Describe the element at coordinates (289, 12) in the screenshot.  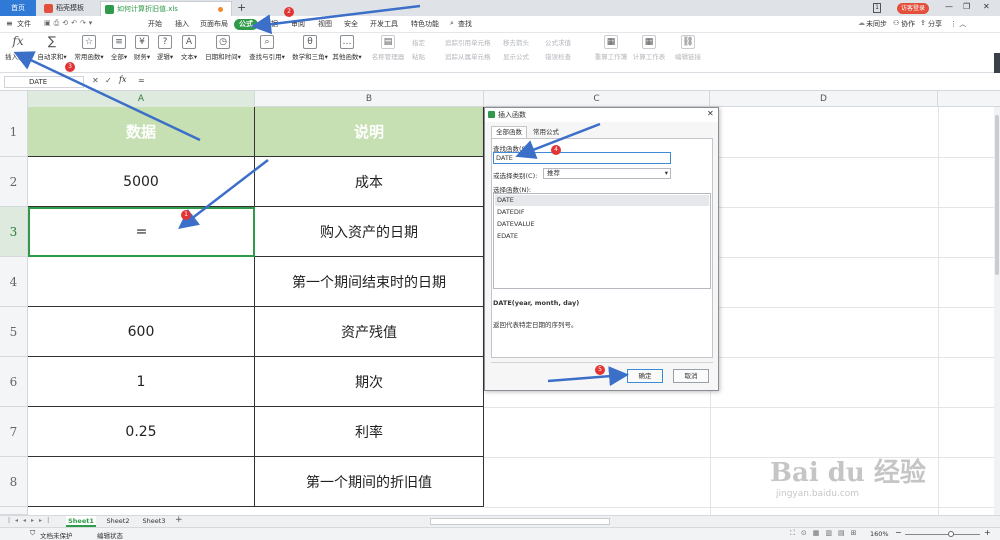
I see `step-badge-2: 2` at that location.